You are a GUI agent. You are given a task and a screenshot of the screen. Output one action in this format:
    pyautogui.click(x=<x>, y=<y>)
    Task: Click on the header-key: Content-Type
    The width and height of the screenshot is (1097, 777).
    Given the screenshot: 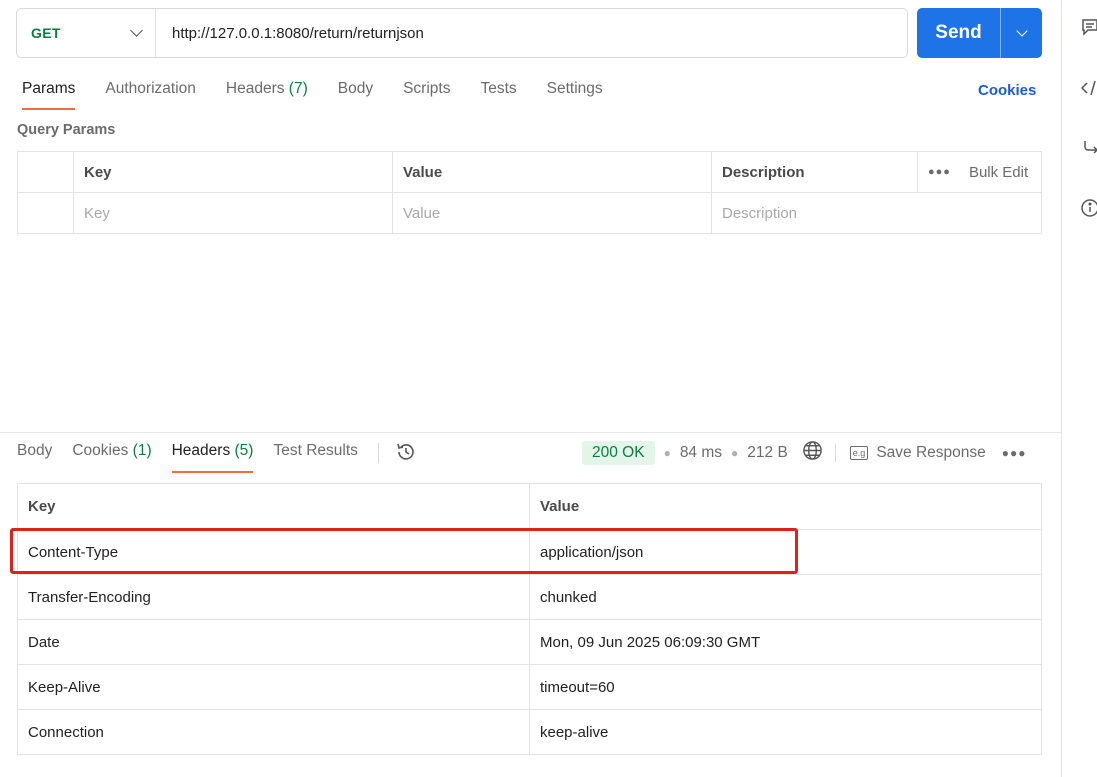 What is the action you would take?
    pyautogui.click(x=273, y=552)
    